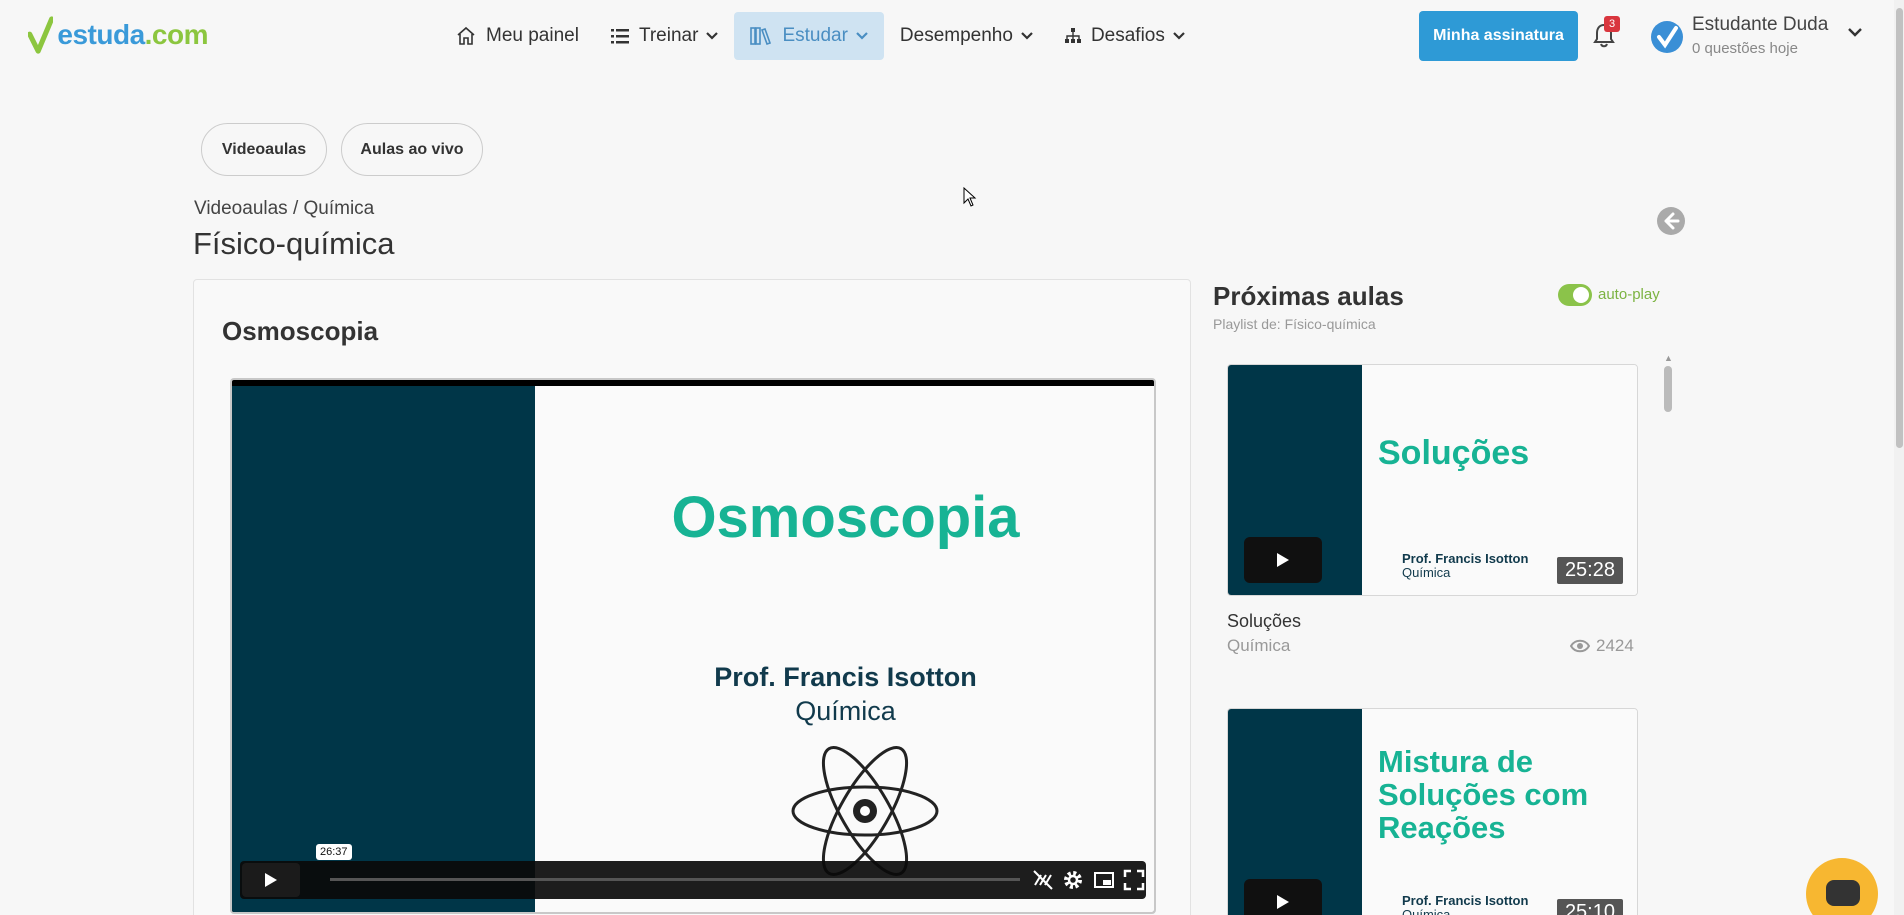  Describe the element at coordinates (1127, 35) in the screenshot. I see `nav-label: Desafios` at that location.